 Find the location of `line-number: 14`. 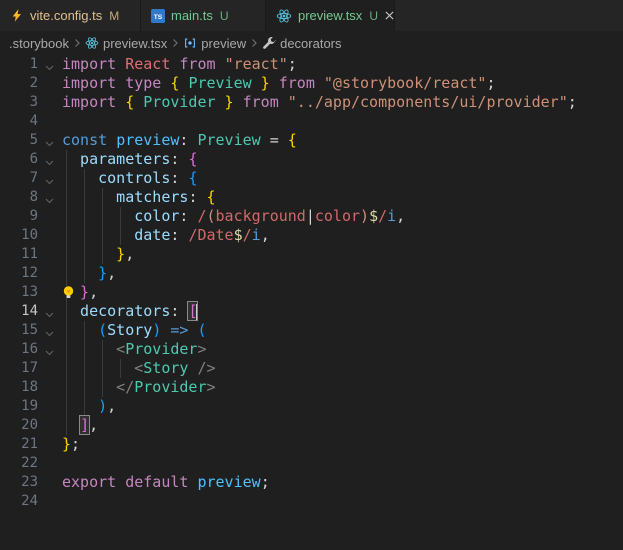

line-number: 14 is located at coordinates (29, 311).